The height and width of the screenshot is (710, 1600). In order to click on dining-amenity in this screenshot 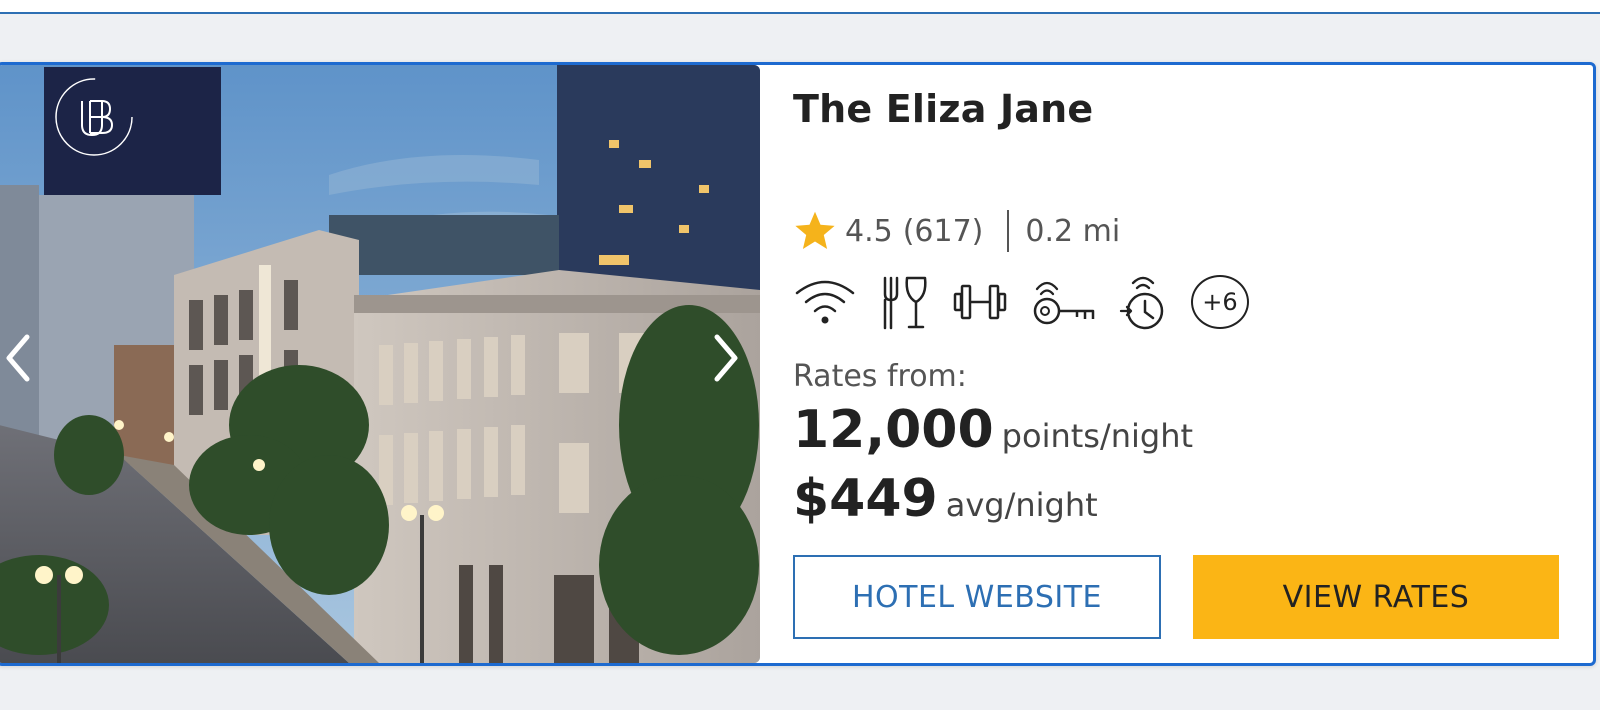, I will do `click(904, 302)`.